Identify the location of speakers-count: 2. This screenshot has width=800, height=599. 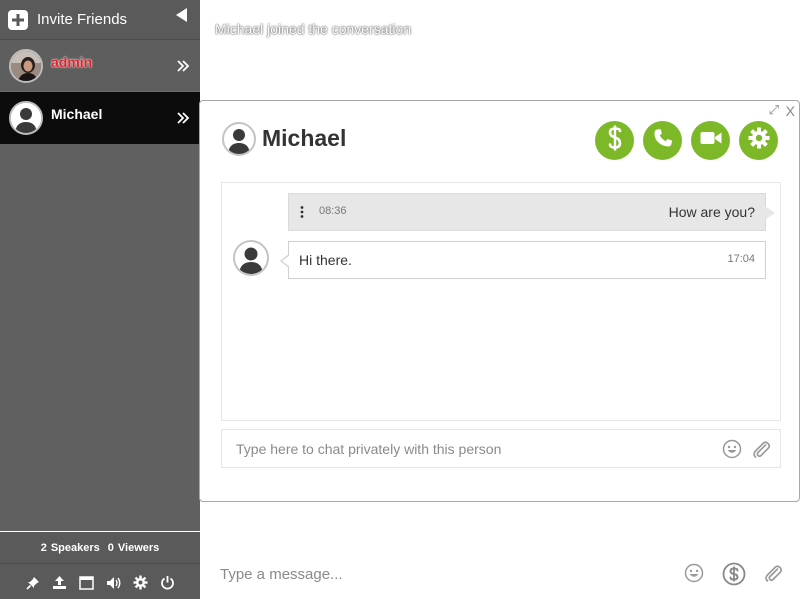
(43, 547).